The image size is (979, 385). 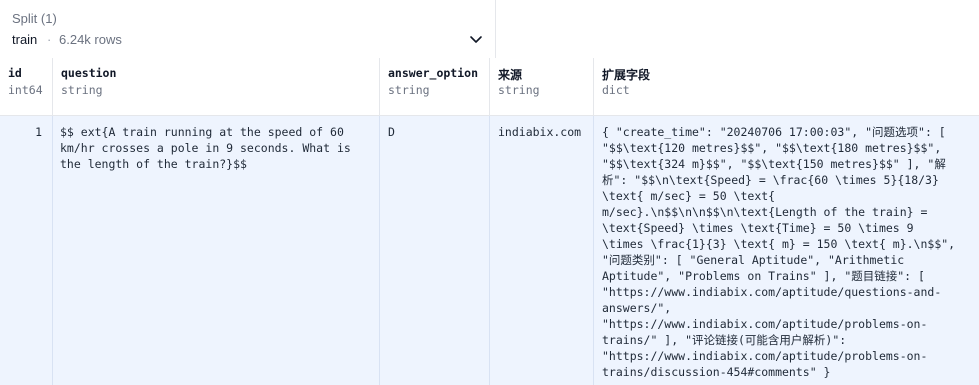 I want to click on column-name: id, so click(x=15, y=73).